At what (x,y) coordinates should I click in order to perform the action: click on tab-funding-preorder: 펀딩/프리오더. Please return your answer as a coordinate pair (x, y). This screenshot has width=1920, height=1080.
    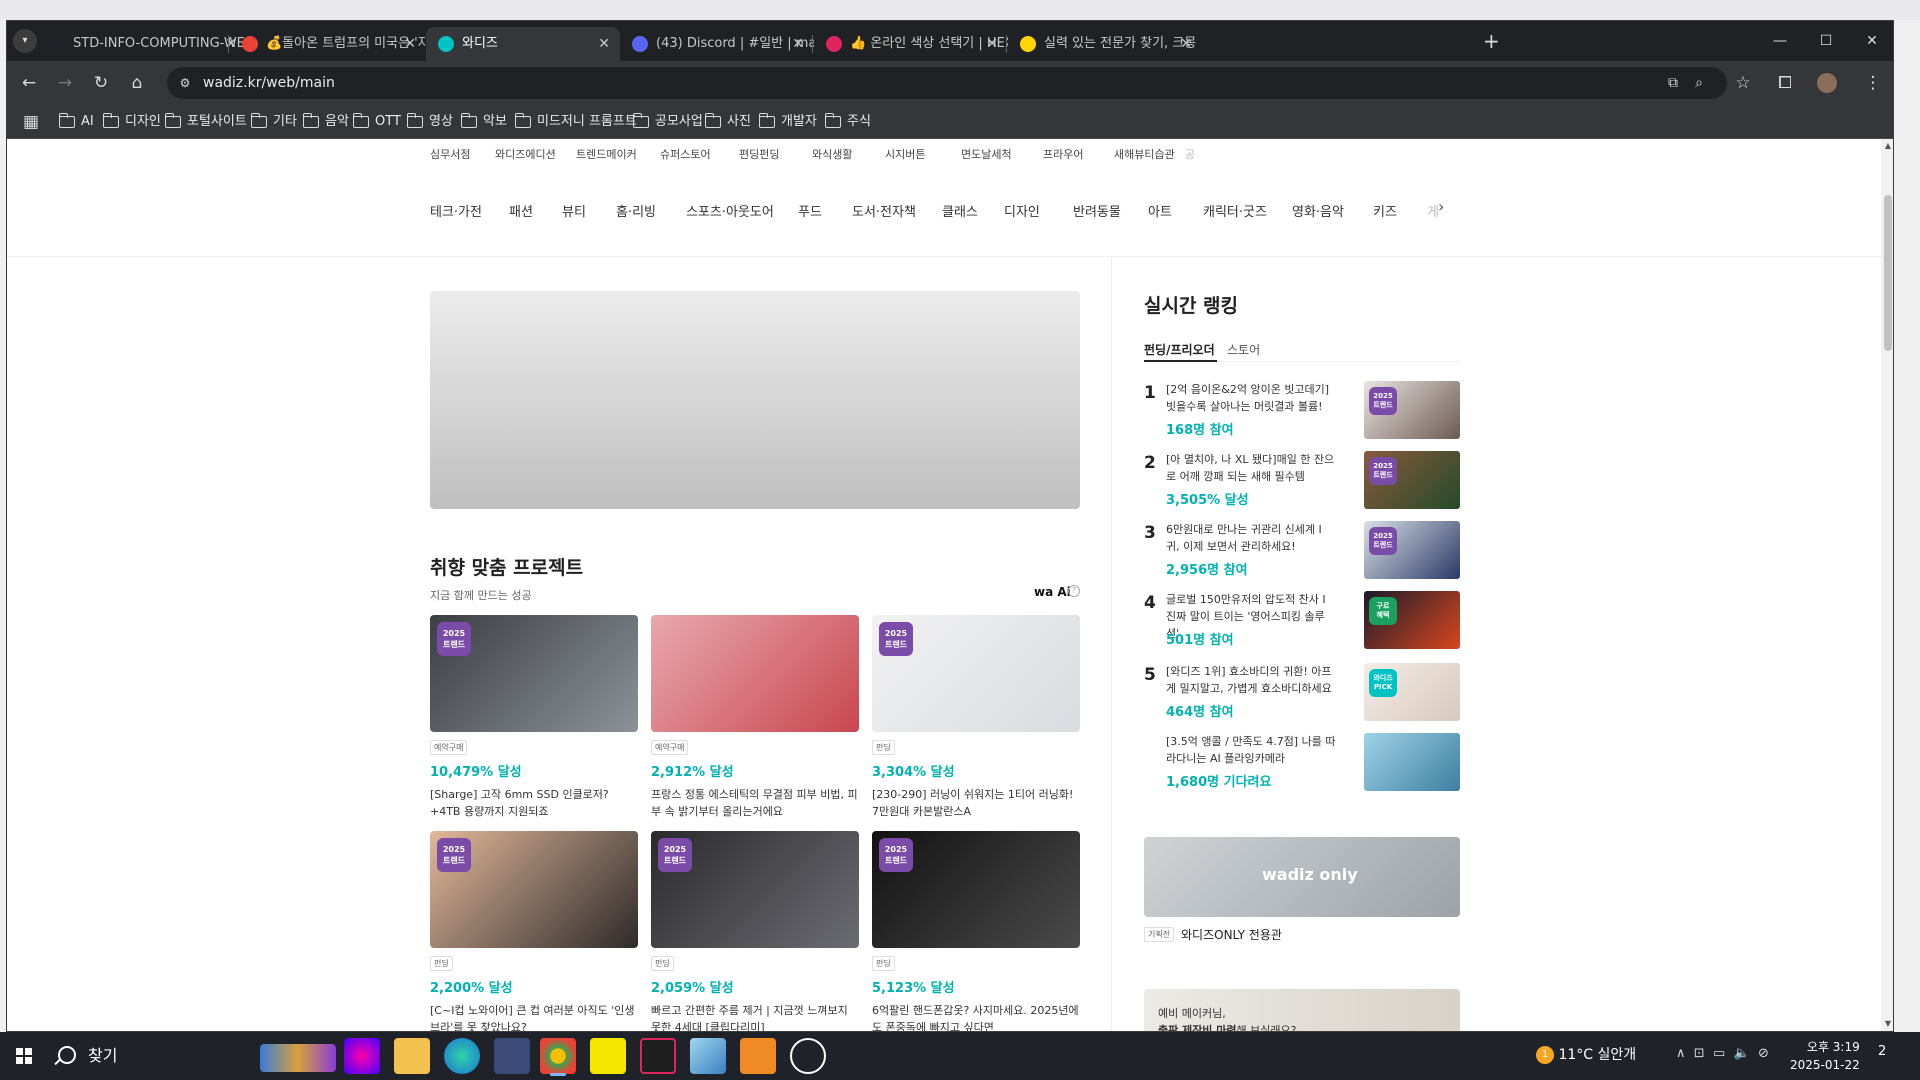
    Looking at the image, I should click on (1179, 349).